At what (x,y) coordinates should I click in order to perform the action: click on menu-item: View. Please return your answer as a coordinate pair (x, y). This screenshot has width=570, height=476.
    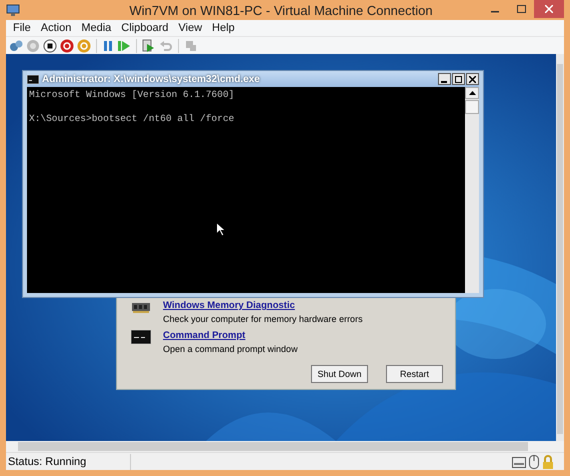
    Looking at the image, I should click on (190, 28).